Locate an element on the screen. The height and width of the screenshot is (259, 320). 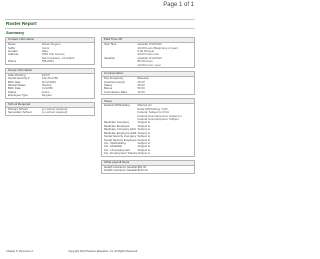
field-row: Secondary School (no school required) is located at coordinates (50, 112).